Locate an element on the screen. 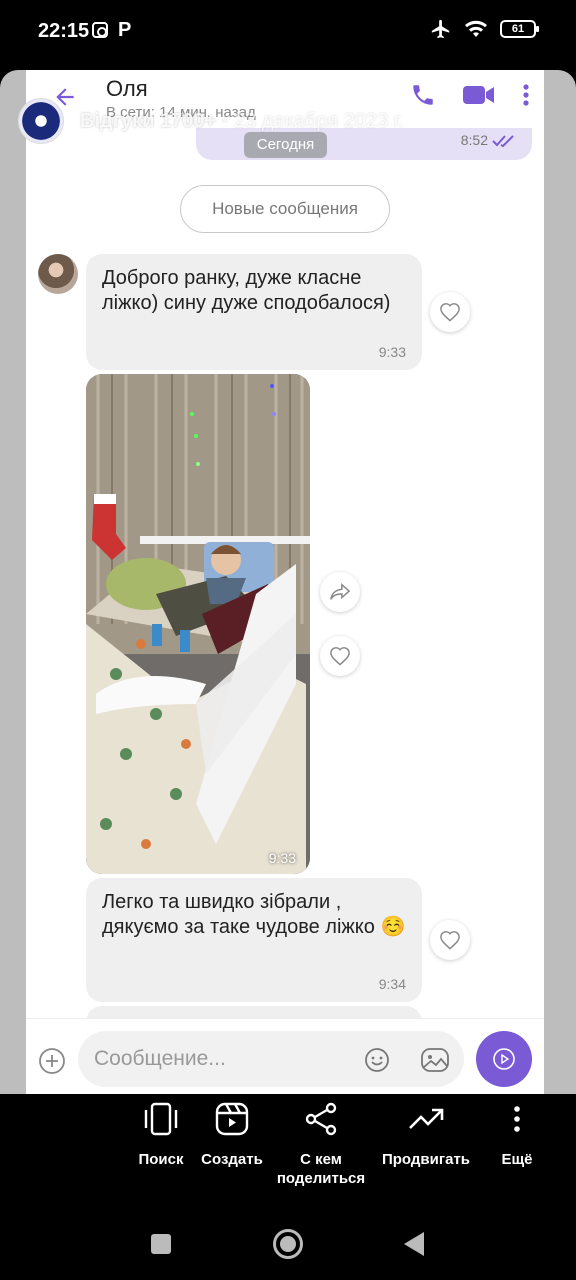 The image size is (576, 1280). status-icons: 61 is located at coordinates (484, 29).